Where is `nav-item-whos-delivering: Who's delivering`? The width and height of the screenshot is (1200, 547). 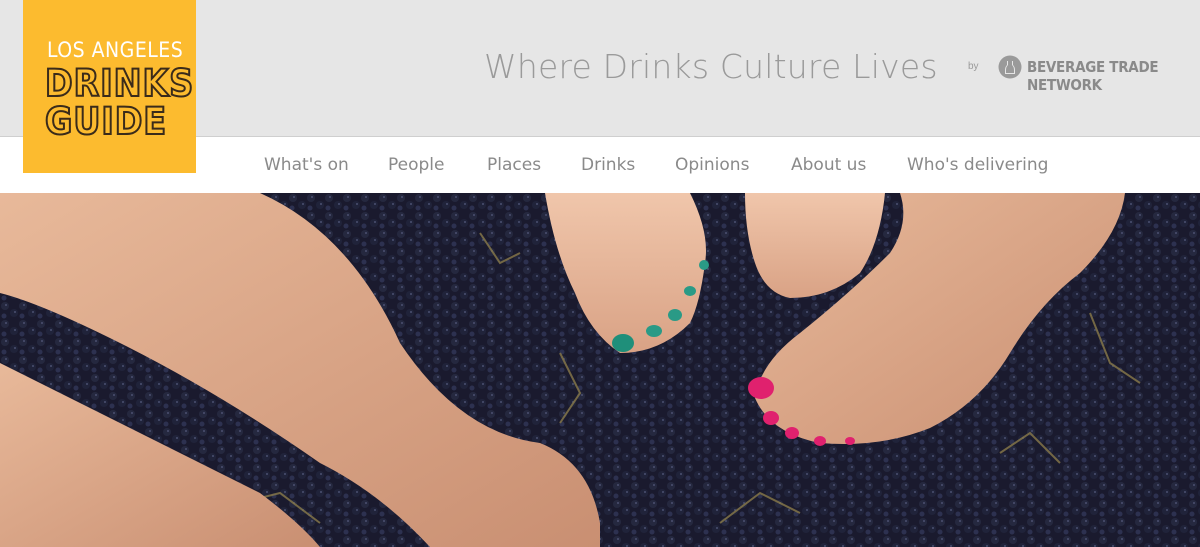 nav-item-whos-delivering: Who's delivering is located at coordinates (977, 165).